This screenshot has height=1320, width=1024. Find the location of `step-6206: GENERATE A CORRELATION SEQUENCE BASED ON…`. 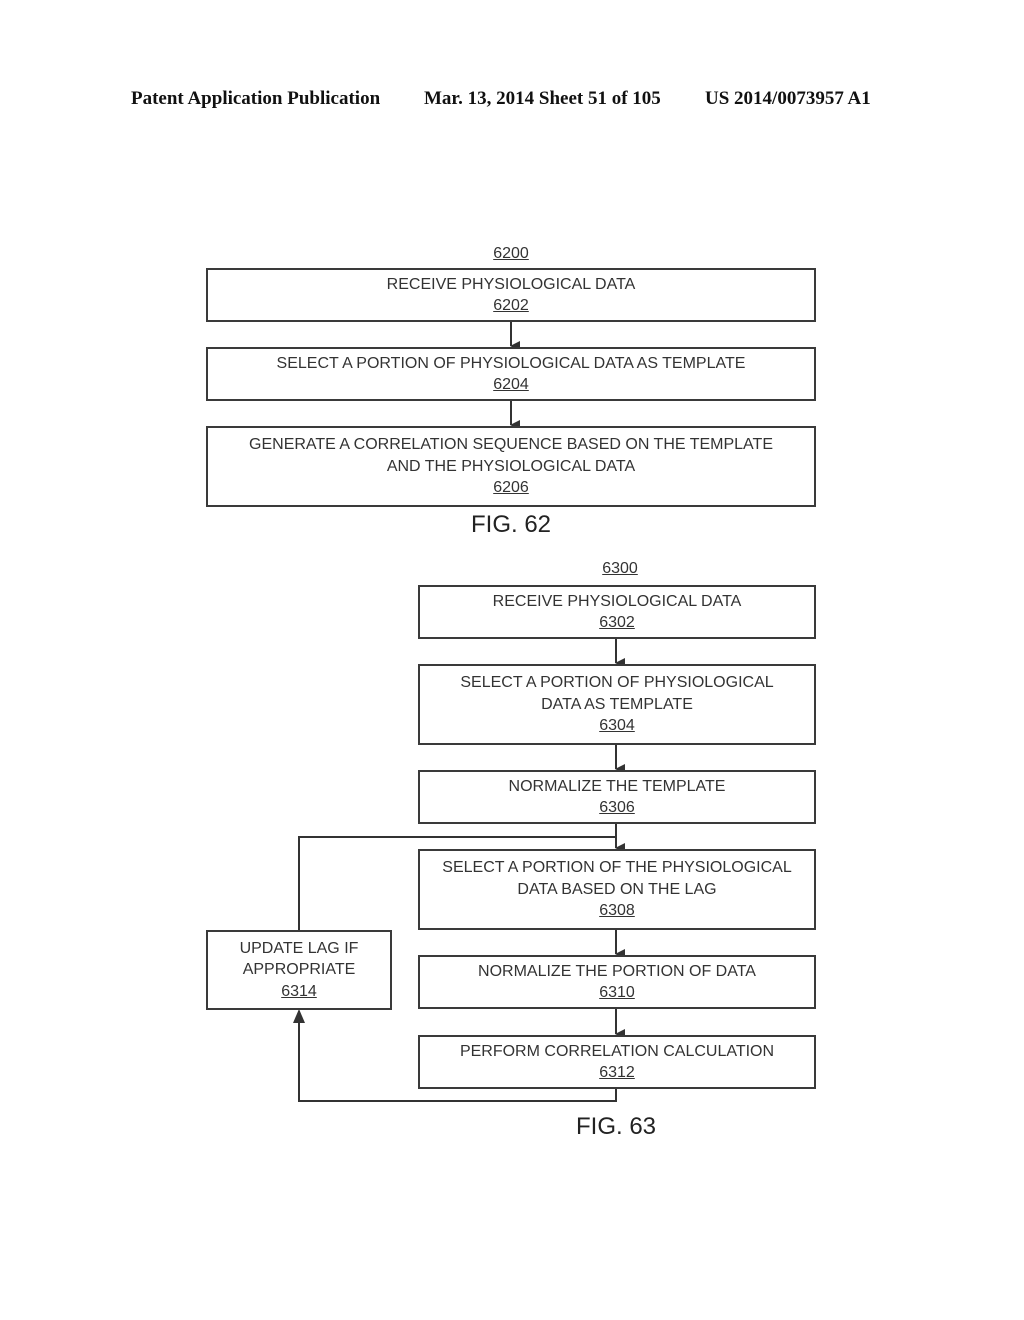

step-6206: GENERATE A CORRELATION SEQUENCE BASED ON… is located at coordinates (511, 466).